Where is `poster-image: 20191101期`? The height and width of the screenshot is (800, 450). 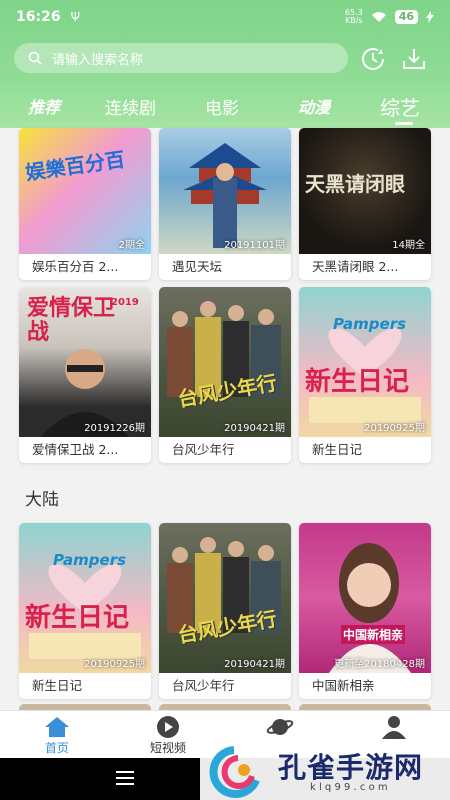 poster-image: 20191101期 is located at coordinates (225, 191).